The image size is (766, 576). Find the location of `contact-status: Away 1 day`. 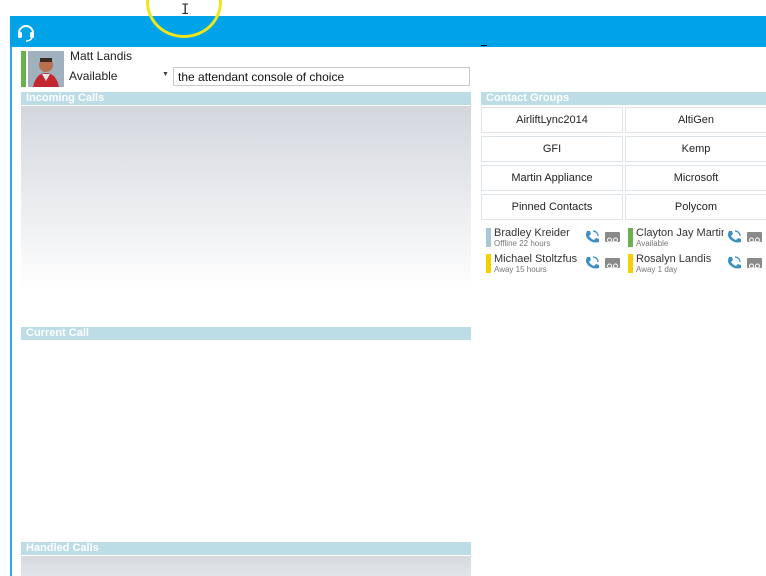

contact-status: Away 1 day is located at coordinates (657, 269).